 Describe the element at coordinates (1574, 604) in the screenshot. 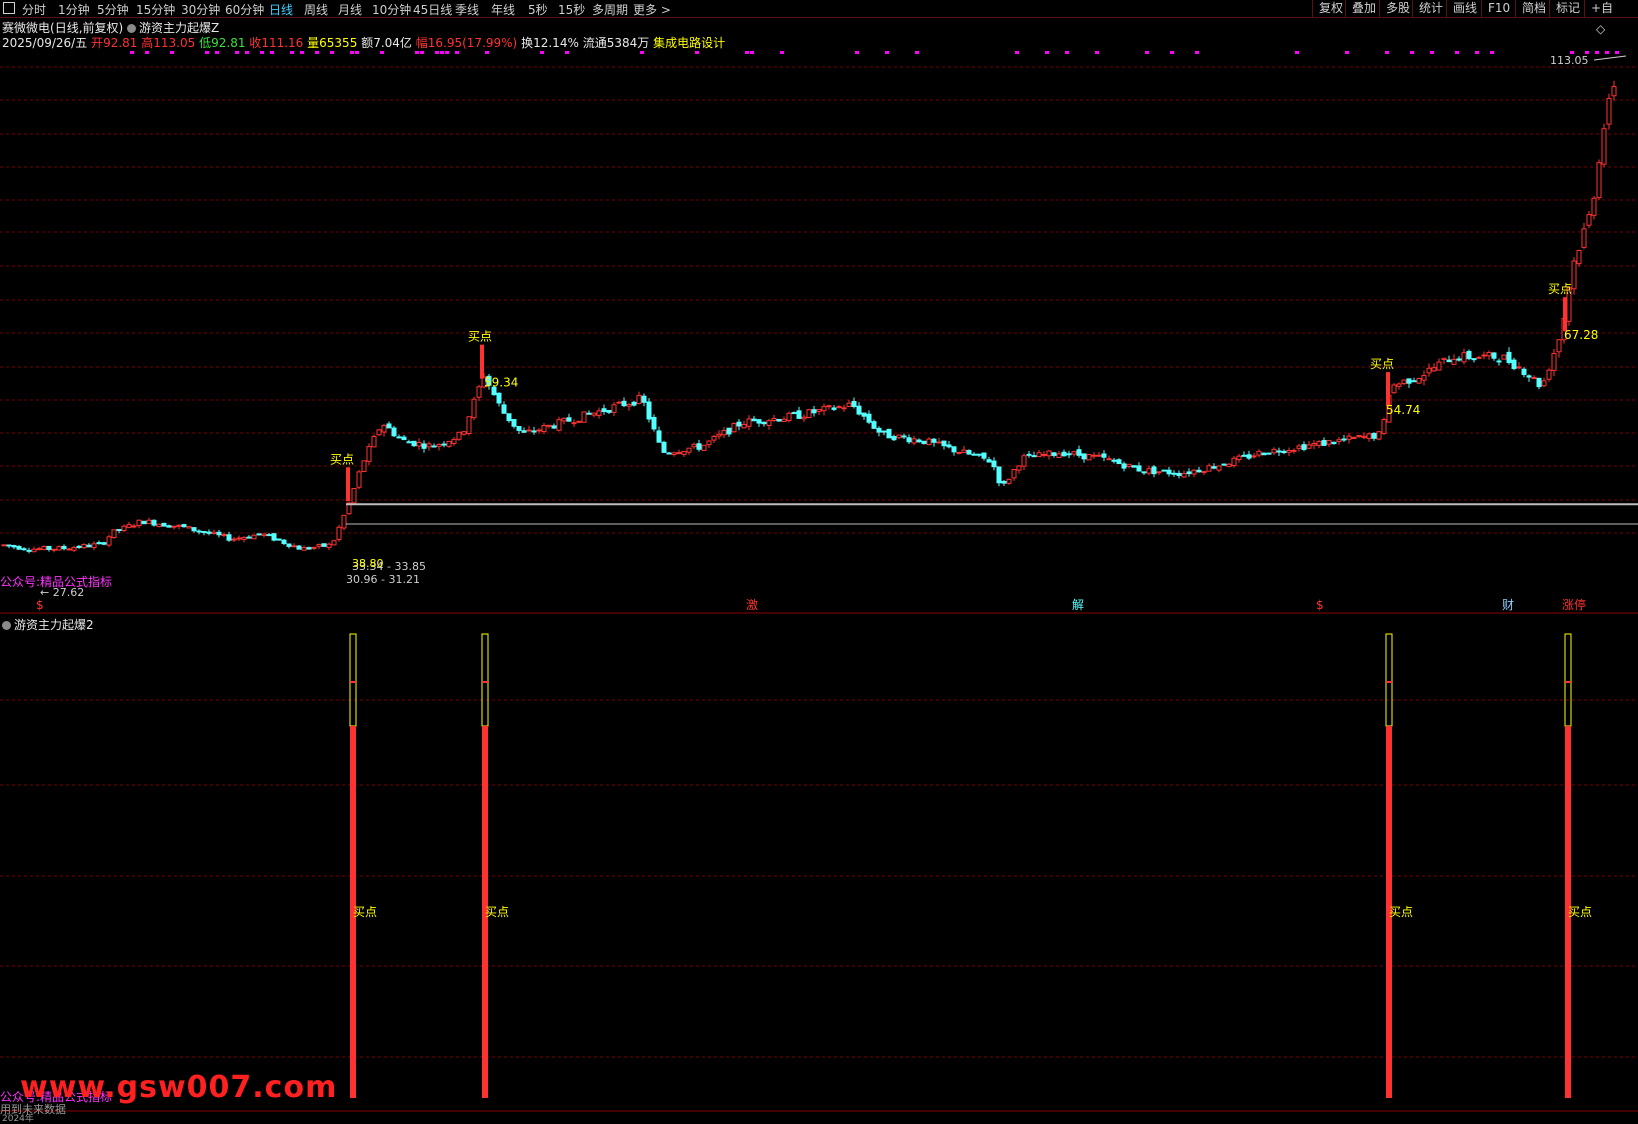

I see `event-marker-5: 涨停` at that location.